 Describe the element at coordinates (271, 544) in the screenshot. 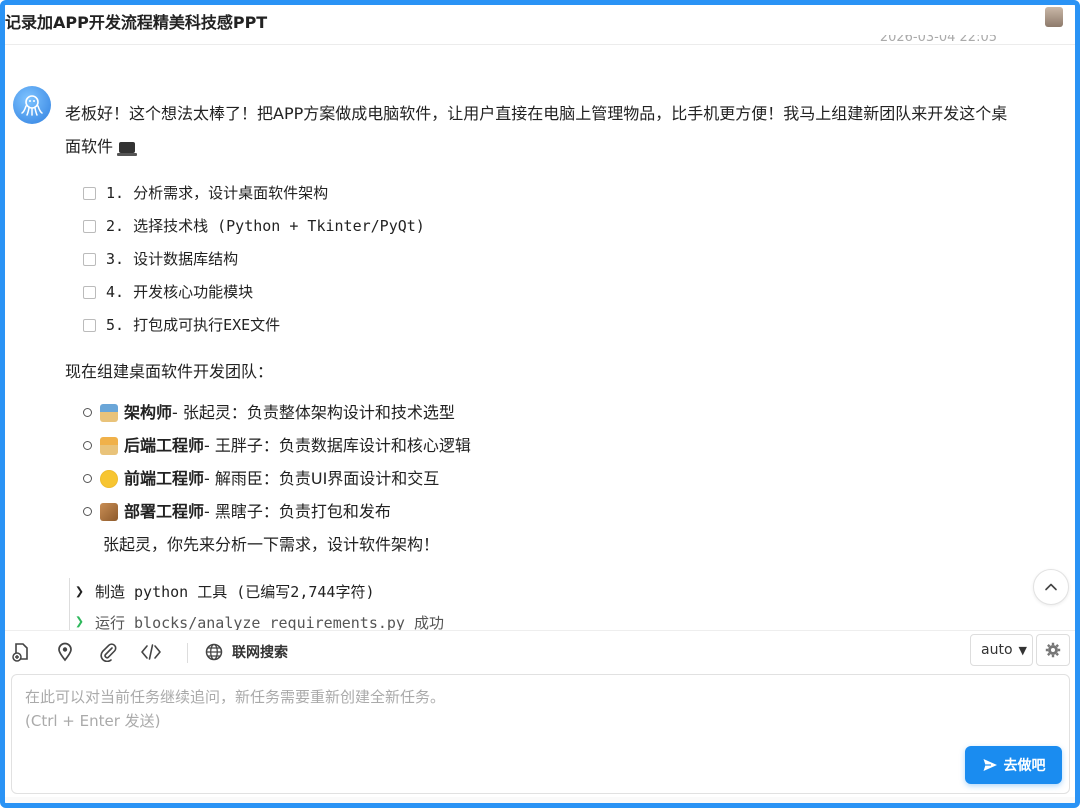

I see `message-closing: 张起灵，你先来分析一下需求，设计软件架构！` at that location.